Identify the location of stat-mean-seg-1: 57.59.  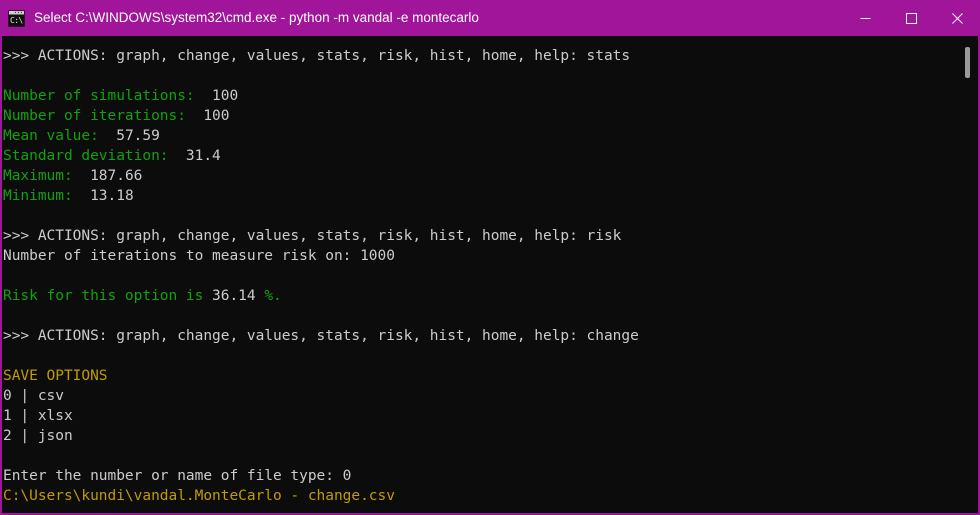
(133, 136).